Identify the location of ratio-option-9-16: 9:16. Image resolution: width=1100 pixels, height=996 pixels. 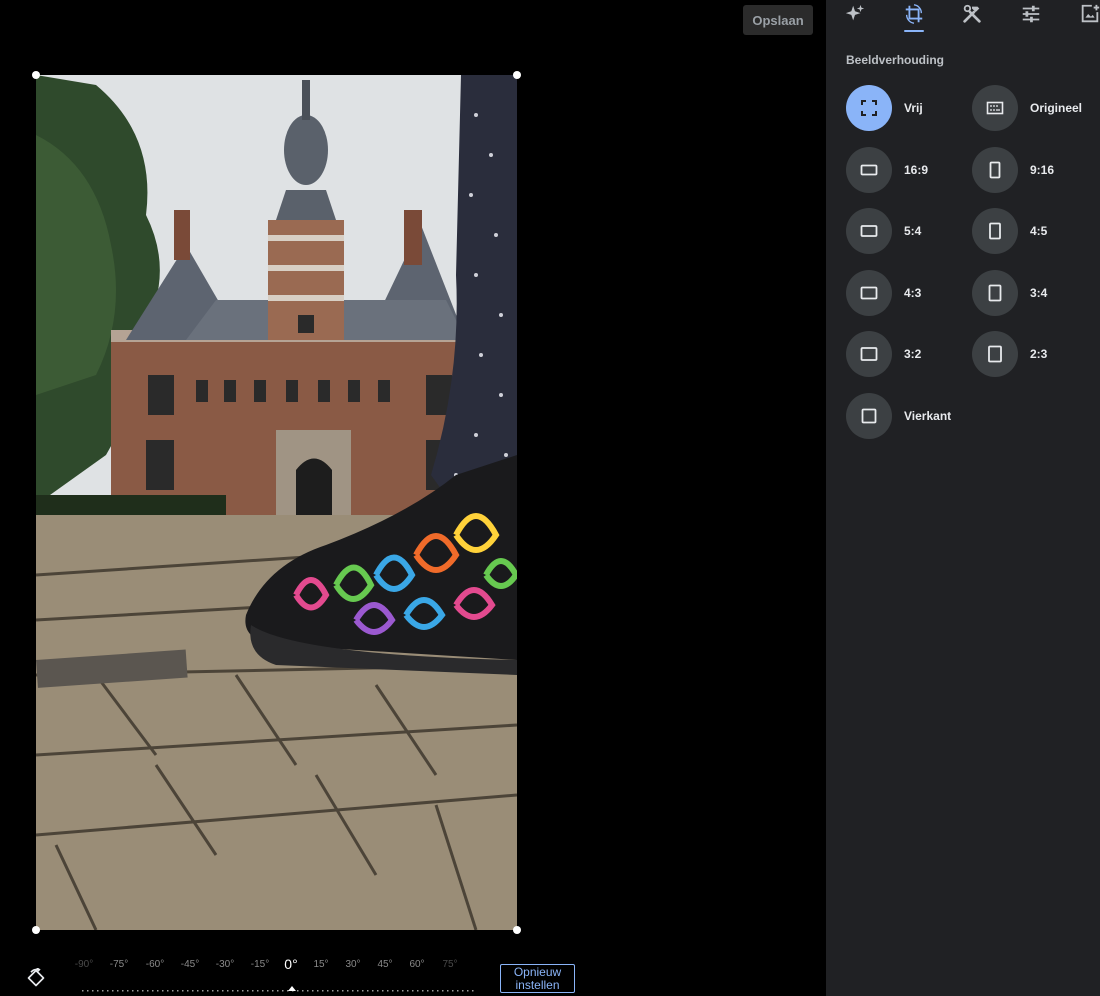
(1032, 170).